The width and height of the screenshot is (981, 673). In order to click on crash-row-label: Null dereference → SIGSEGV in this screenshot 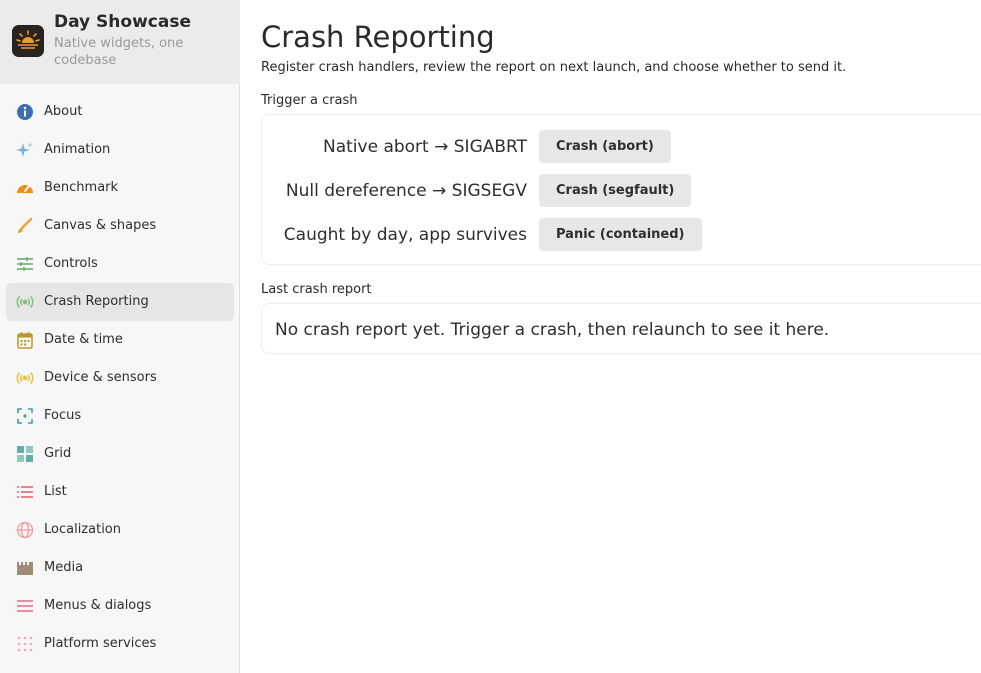, I will do `click(406, 191)`.